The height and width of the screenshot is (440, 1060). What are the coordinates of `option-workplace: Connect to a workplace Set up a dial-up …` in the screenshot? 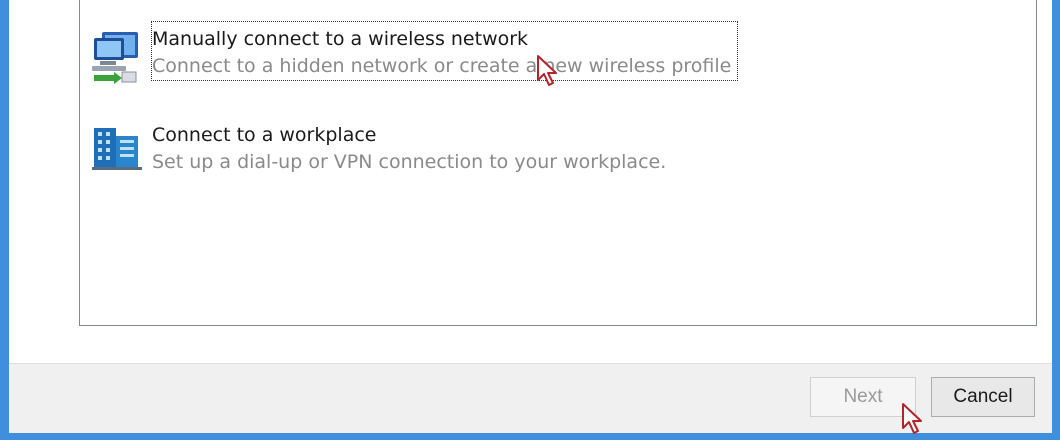 It's located at (410, 151).